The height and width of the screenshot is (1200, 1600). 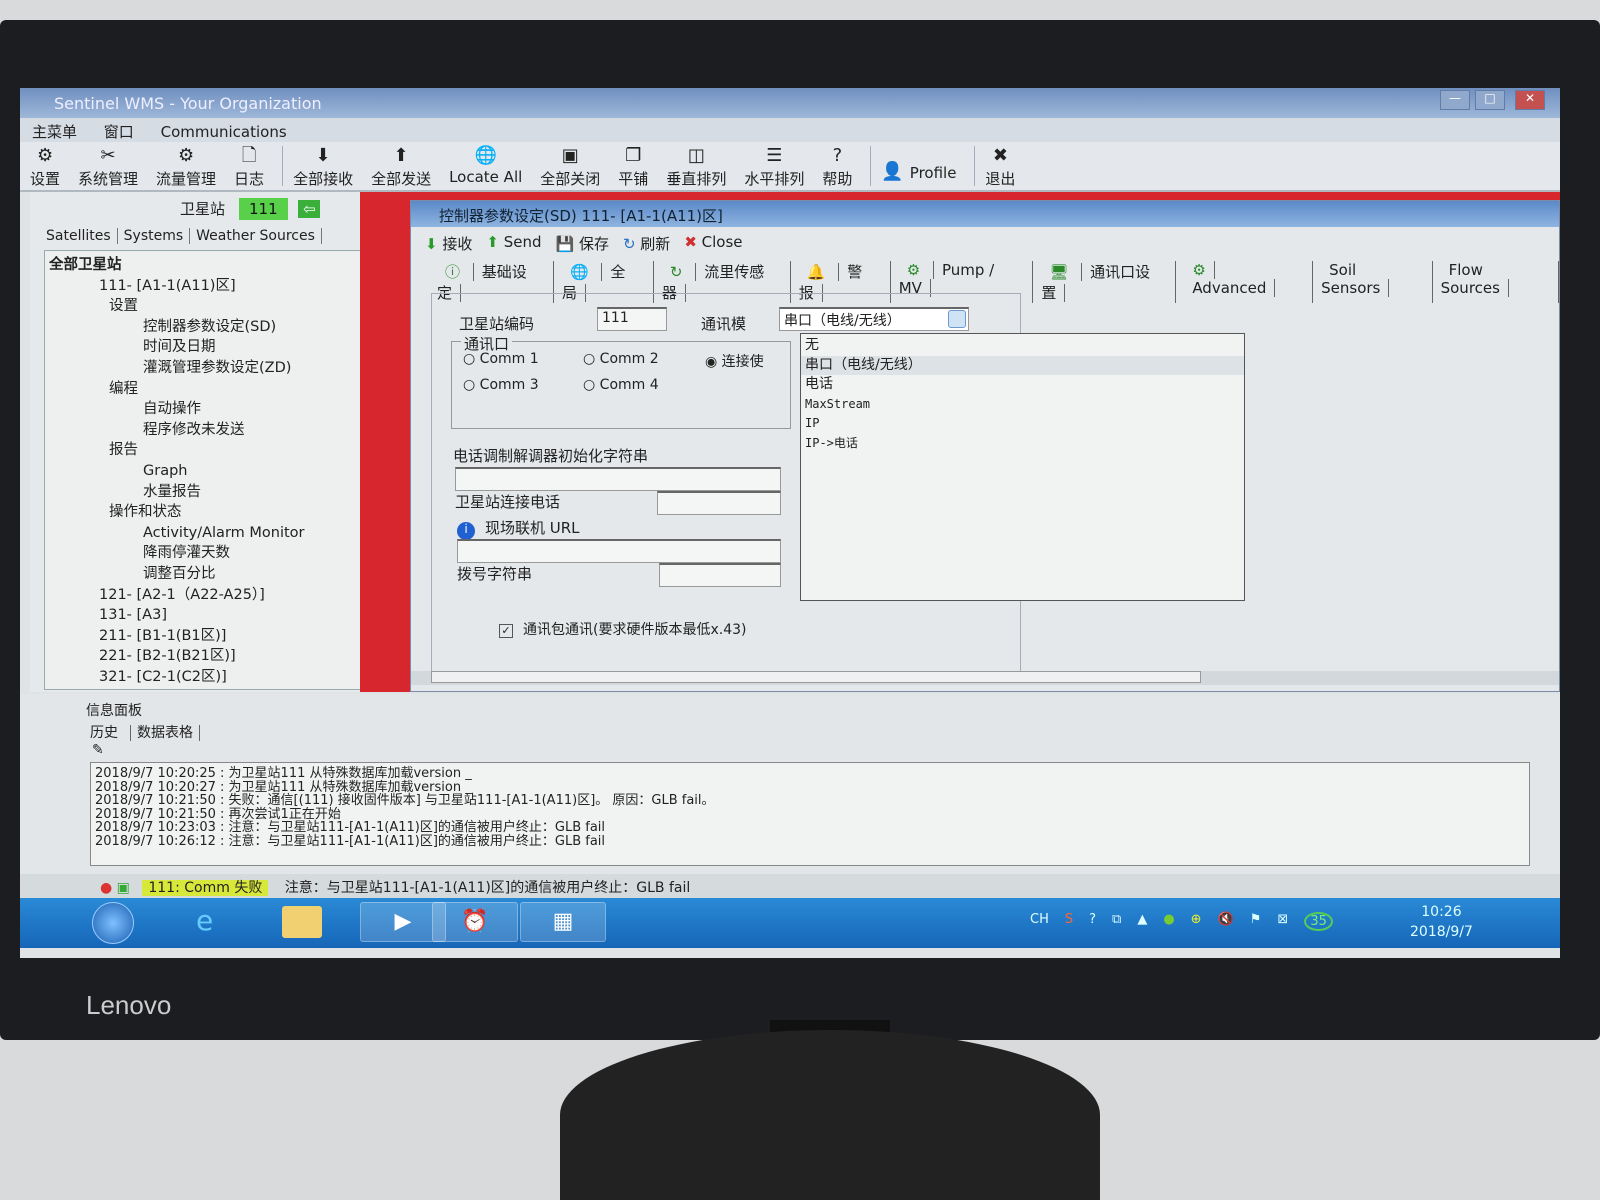 What do you see at coordinates (205, 677) in the screenshot?
I see `tree-item: 321- [C2-1(C2区)]` at bounding box center [205, 677].